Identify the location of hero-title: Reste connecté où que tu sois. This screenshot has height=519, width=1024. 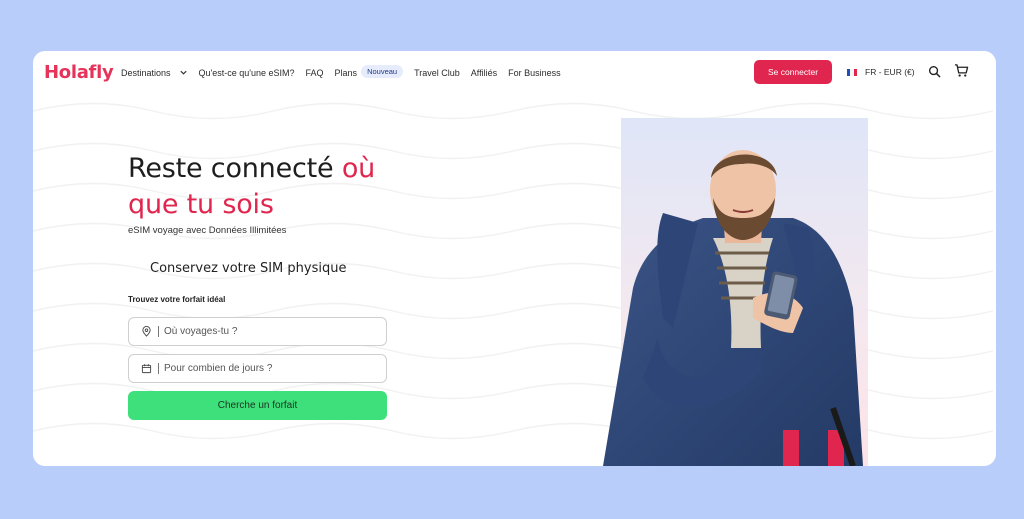
(252, 186).